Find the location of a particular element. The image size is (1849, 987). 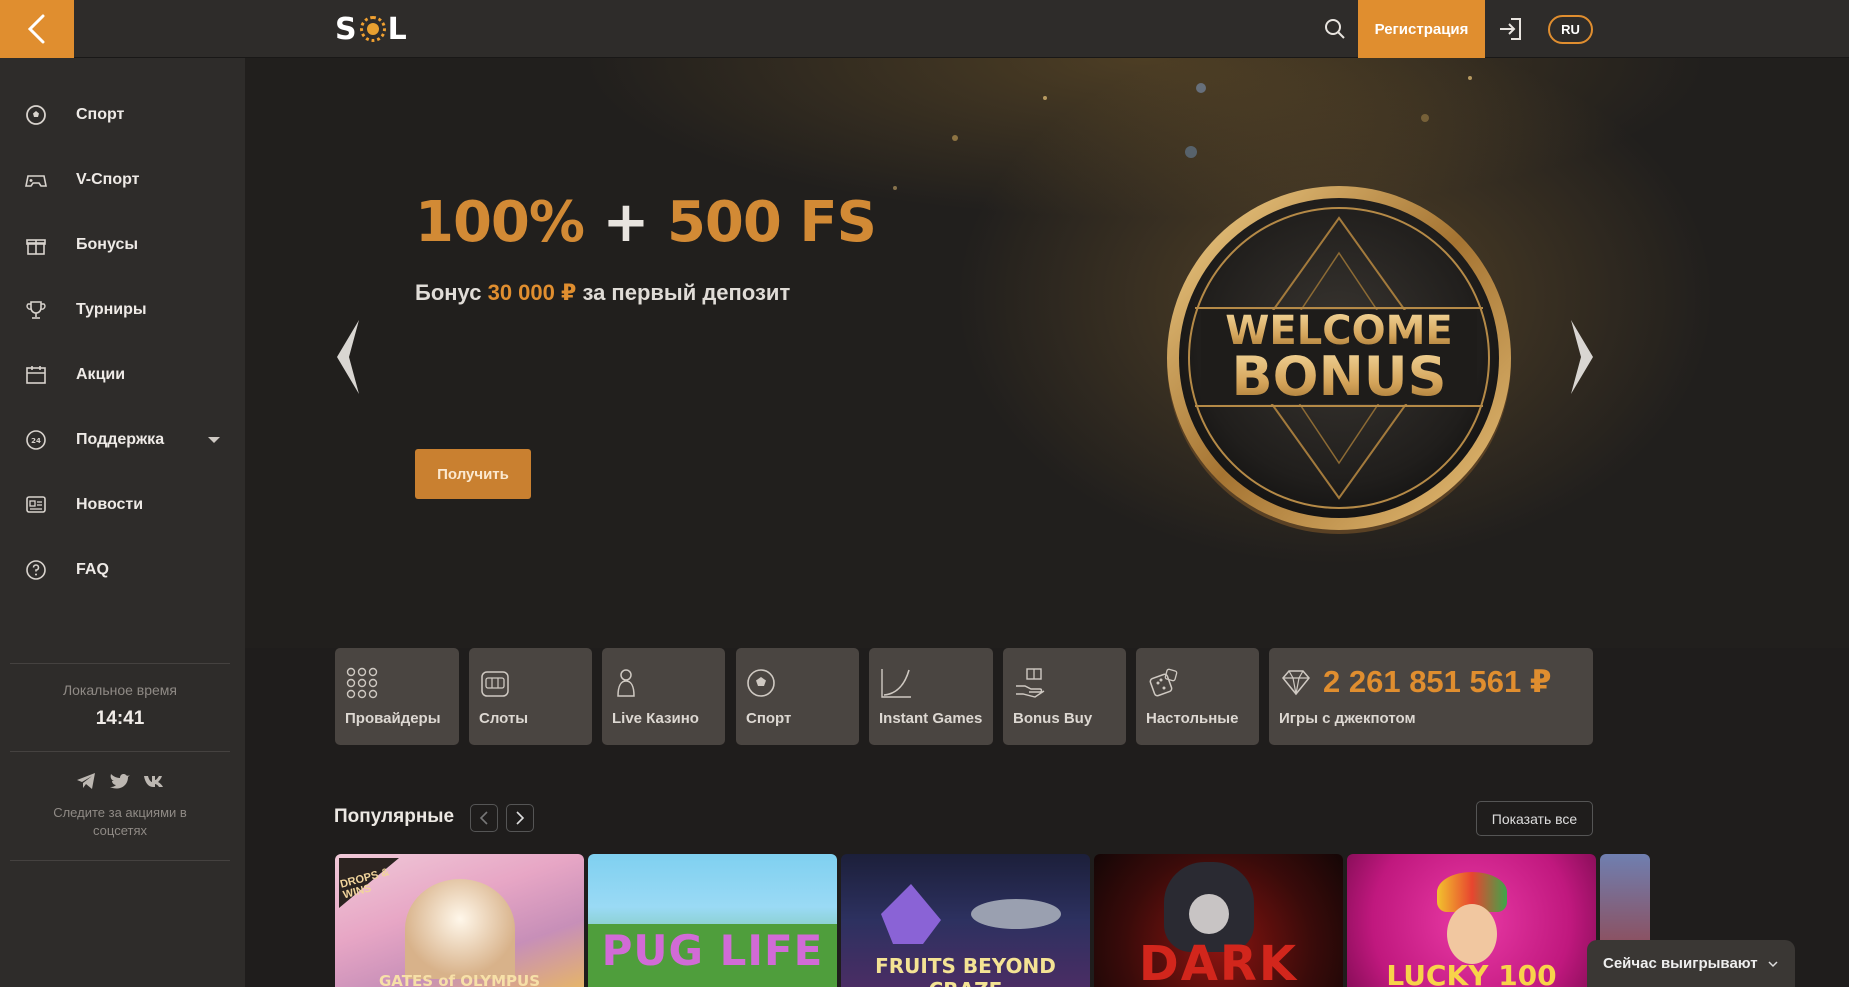

social-caption: Следите за акциями в соцсетях is located at coordinates (120, 821).